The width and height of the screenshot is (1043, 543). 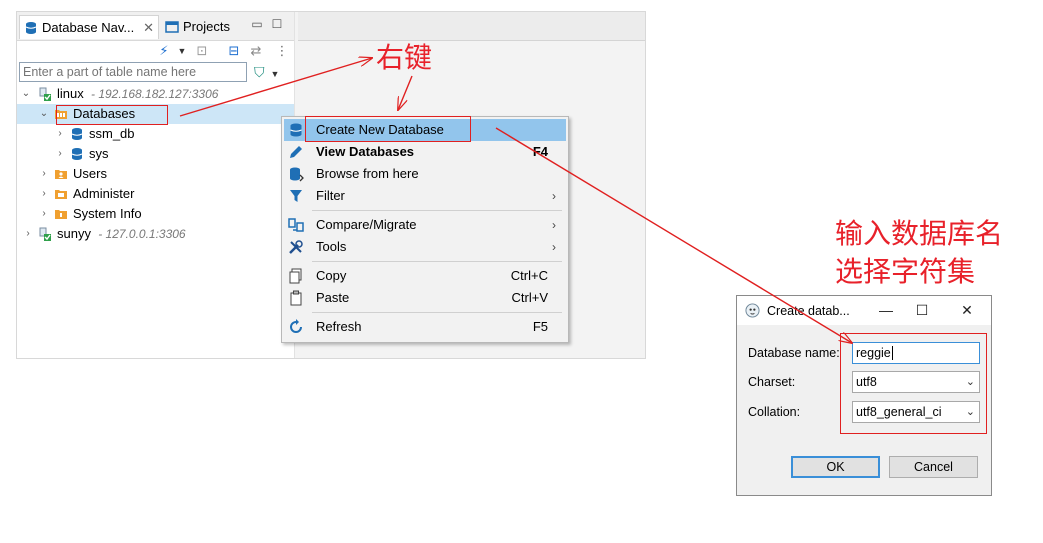 What do you see at coordinates (234, 51) in the screenshot?
I see `collapse-all-icon: ⊟` at bounding box center [234, 51].